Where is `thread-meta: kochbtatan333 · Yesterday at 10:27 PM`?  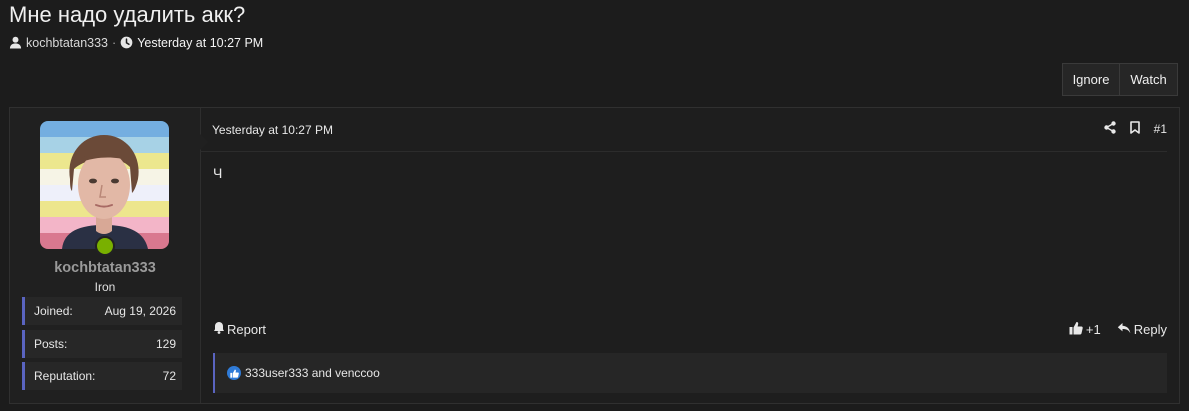 thread-meta: kochbtatan333 · Yesterday at 10:27 PM is located at coordinates (136, 43).